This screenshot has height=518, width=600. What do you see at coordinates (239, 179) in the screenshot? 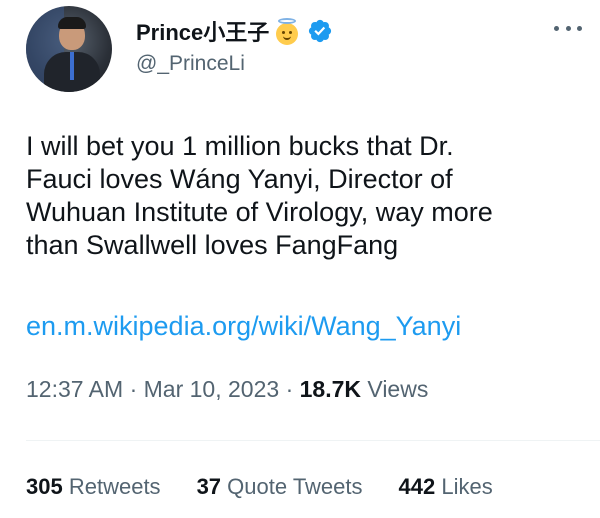
I see `tweet-text-line: Fauci loves Wáng Yanyi, Director of` at bounding box center [239, 179].